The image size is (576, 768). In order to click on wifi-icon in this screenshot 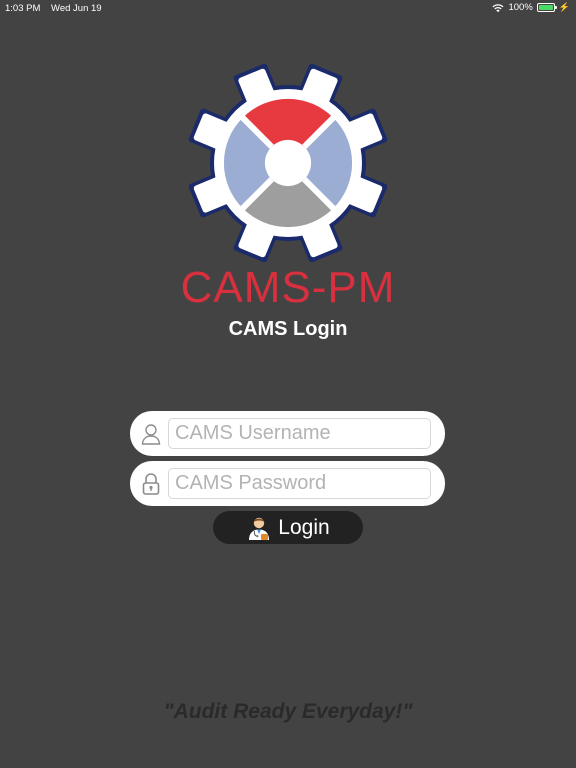, I will do `click(498, 7)`.